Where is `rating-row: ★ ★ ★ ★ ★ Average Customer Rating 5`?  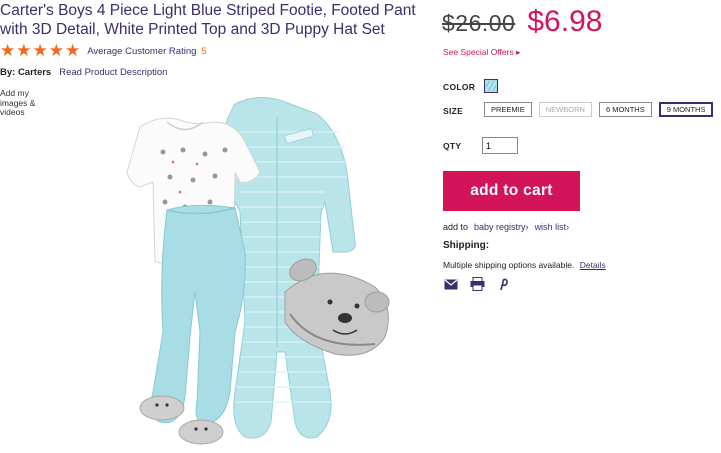
rating-row: ★ ★ ★ ★ ★ Average Customer Rating 5 is located at coordinates (103, 50).